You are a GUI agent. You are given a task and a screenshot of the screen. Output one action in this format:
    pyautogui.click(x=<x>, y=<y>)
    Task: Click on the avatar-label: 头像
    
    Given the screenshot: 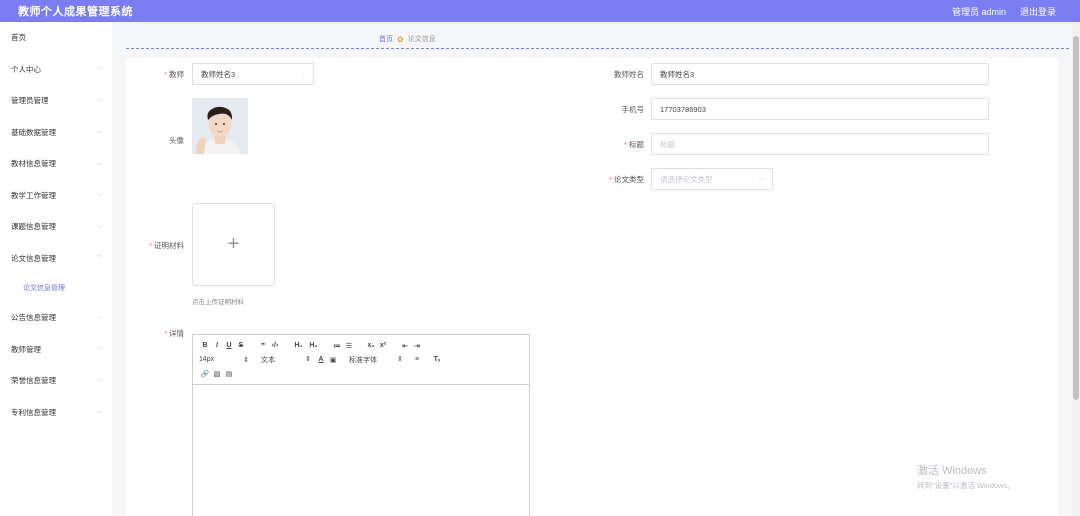 What is the action you would take?
    pyautogui.click(x=176, y=140)
    